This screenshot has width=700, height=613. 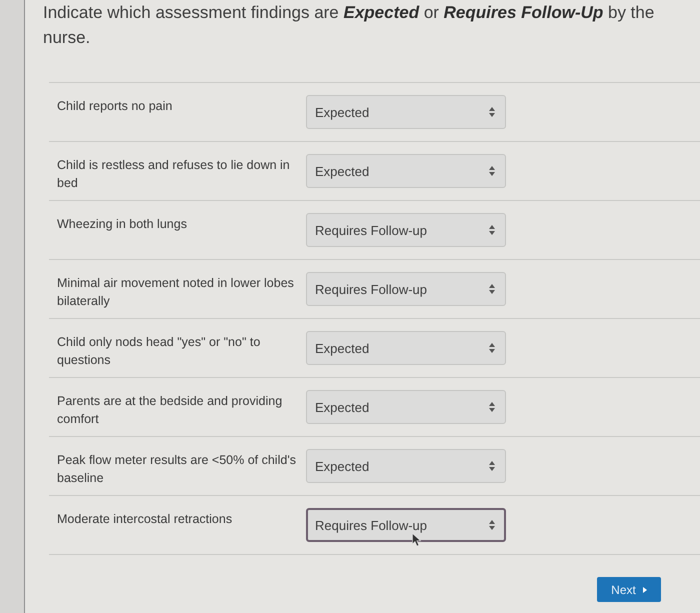 What do you see at coordinates (175, 292) in the screenshot?
I see `finding-label: Minimal air movement noted in lower lobes bilaterally` at bounding box center [175, 292].